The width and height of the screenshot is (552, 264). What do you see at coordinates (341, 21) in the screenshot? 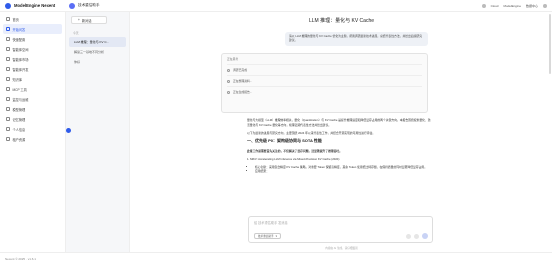
I see `chat-title: LLM 推理：量化与 KV Cache` at bounding box center [341, 21].